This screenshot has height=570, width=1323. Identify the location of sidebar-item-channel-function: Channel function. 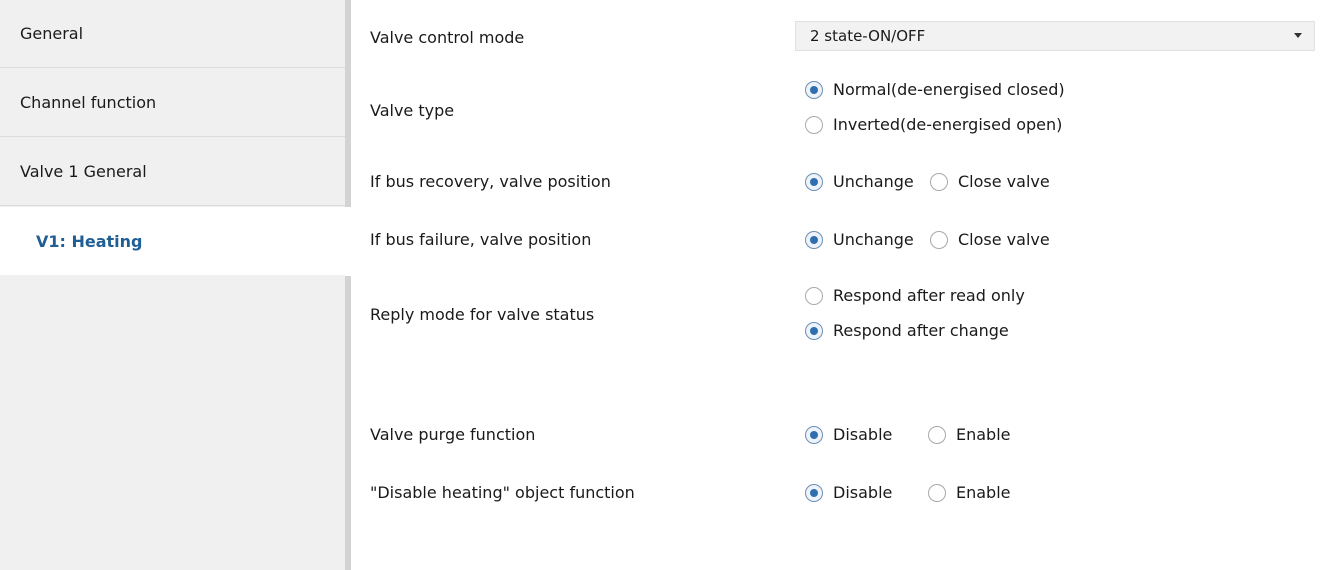
(172, 103).